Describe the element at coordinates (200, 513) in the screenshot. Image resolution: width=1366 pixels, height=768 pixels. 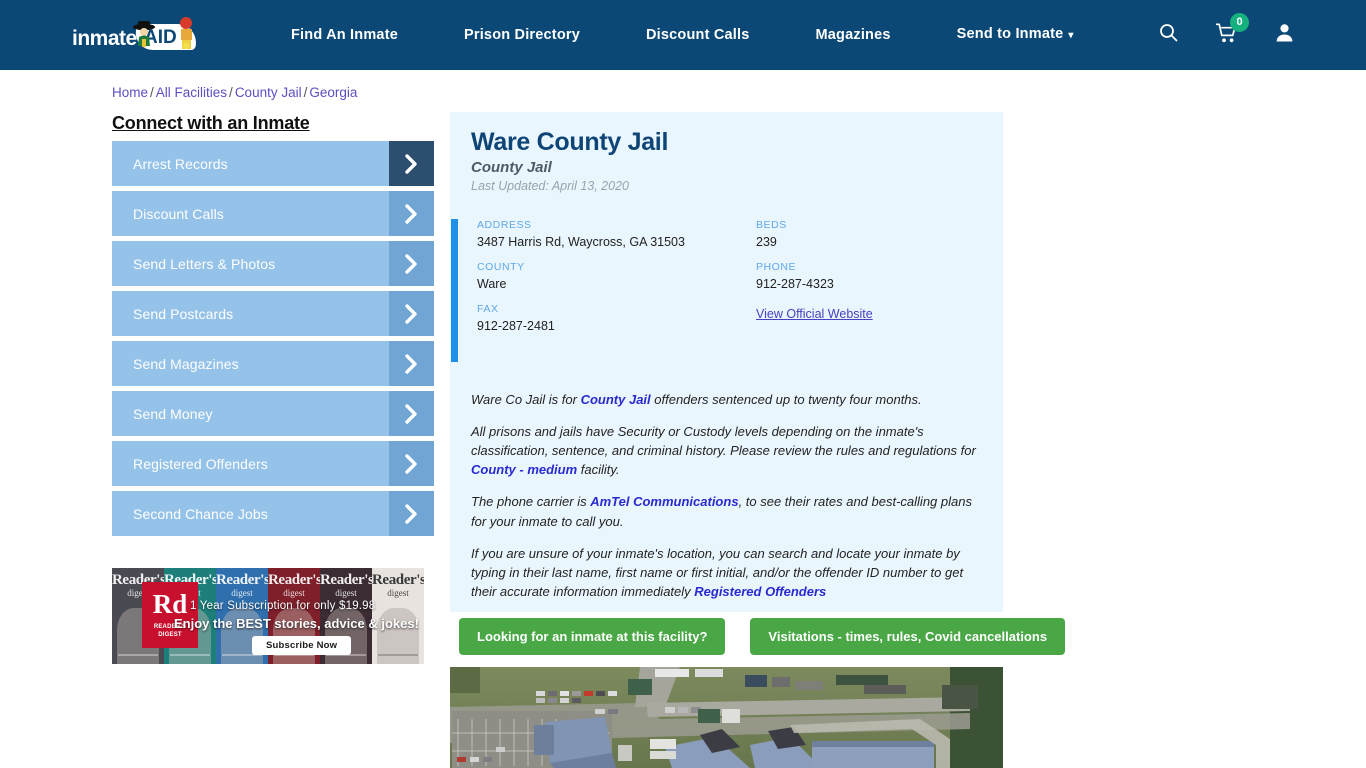
I see `sidebar-item-label: Second Chance Jobs` at that location.